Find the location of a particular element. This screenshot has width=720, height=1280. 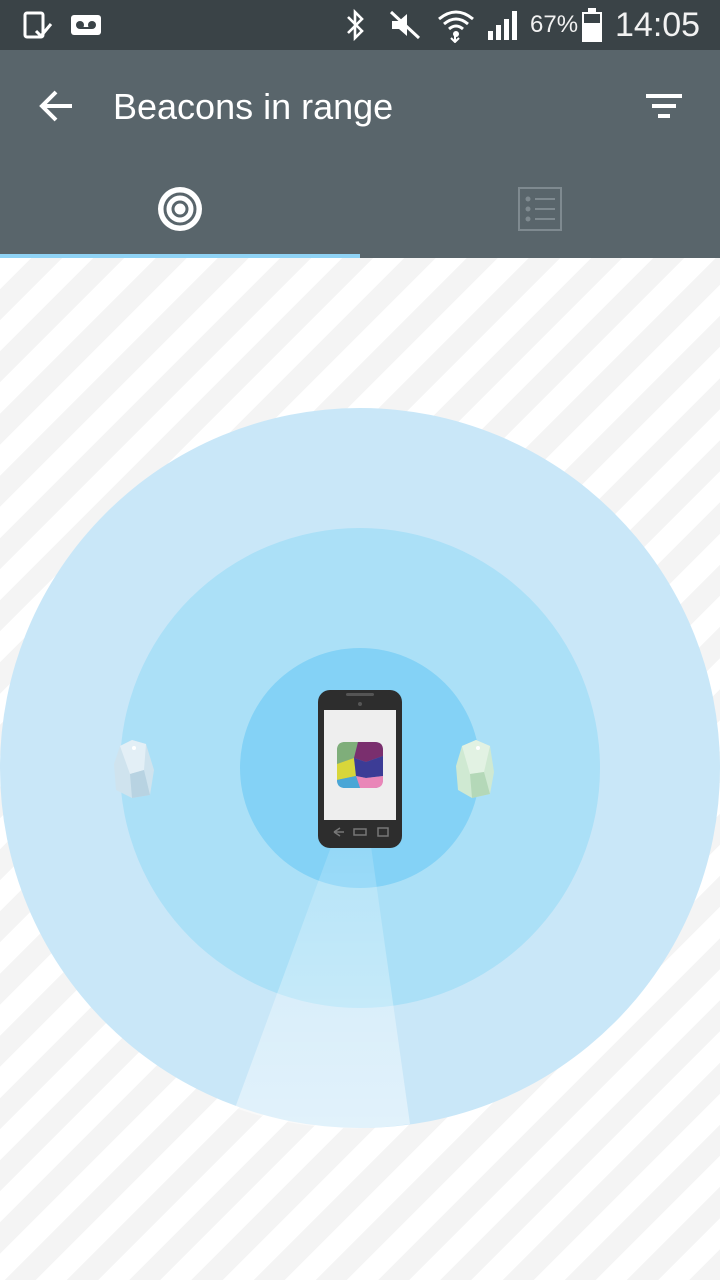

list-icon is located at coordinates (540, 211).